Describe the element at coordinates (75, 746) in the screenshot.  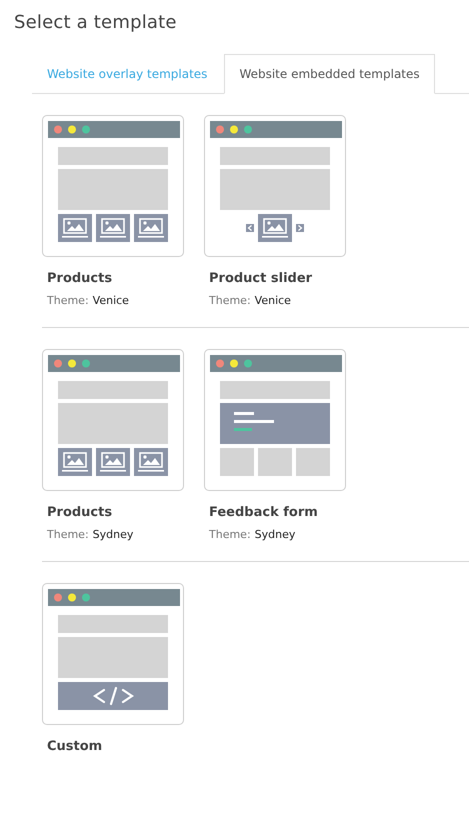
I see `template-name: Custom` at that location.